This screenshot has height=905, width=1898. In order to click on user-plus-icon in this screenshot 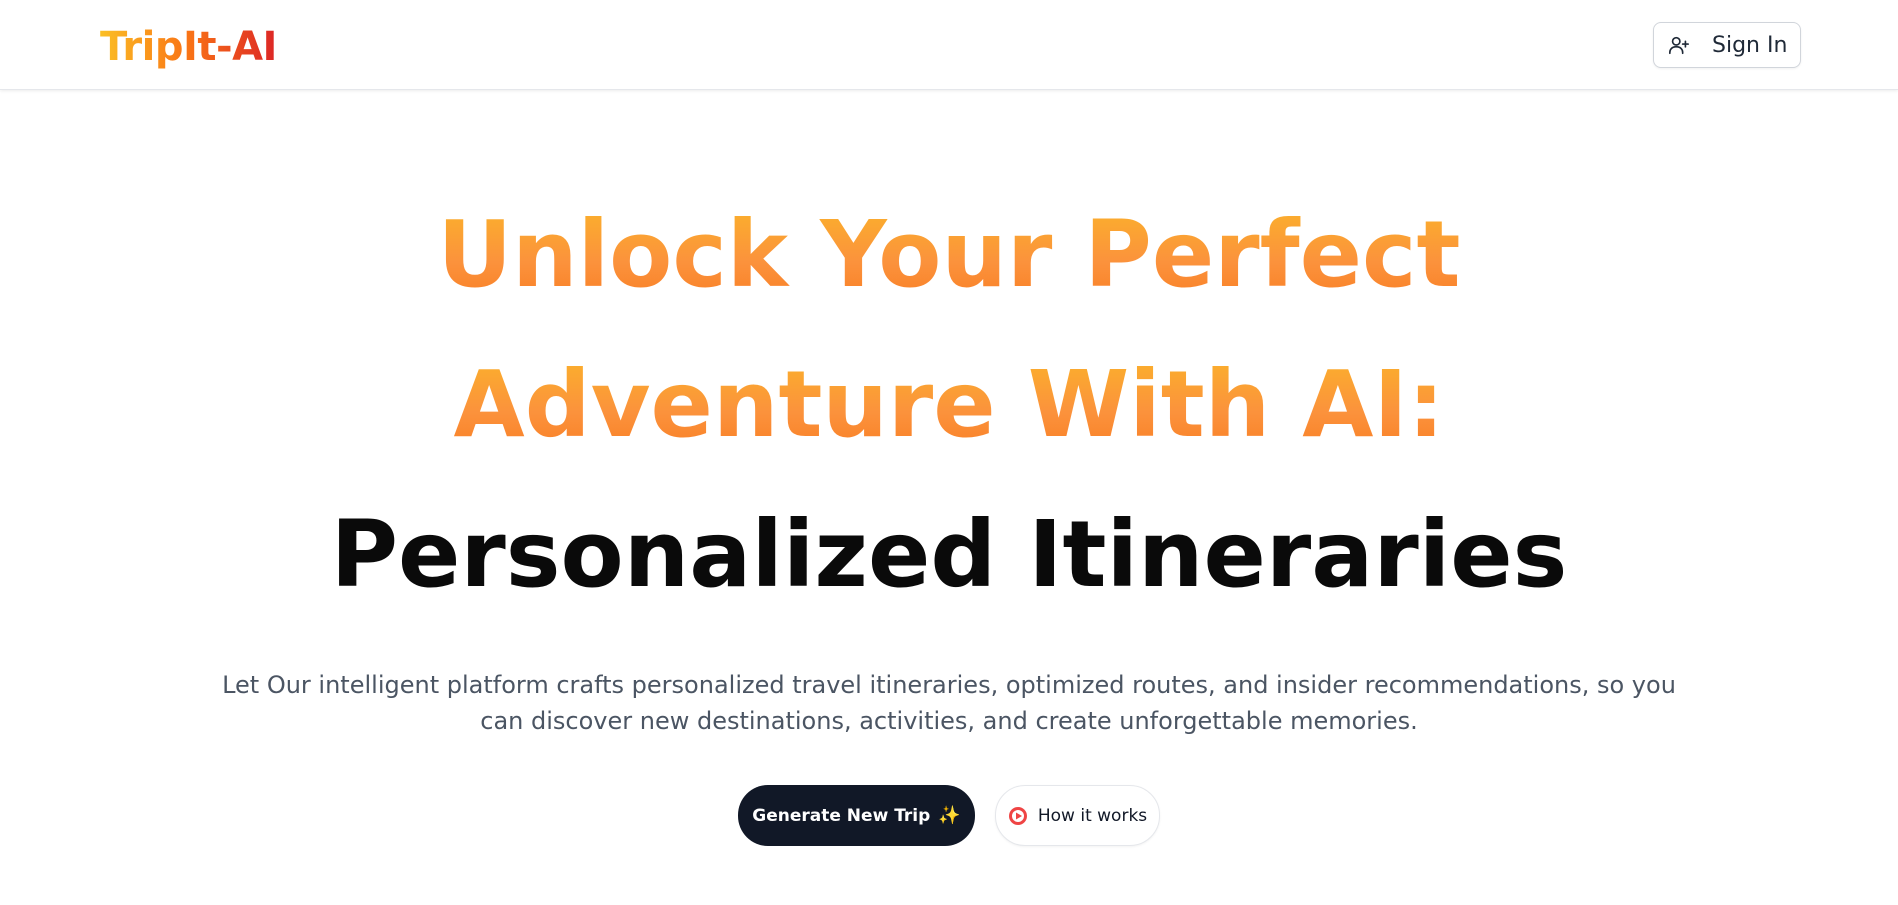, I will do `click(1679, 45)`.